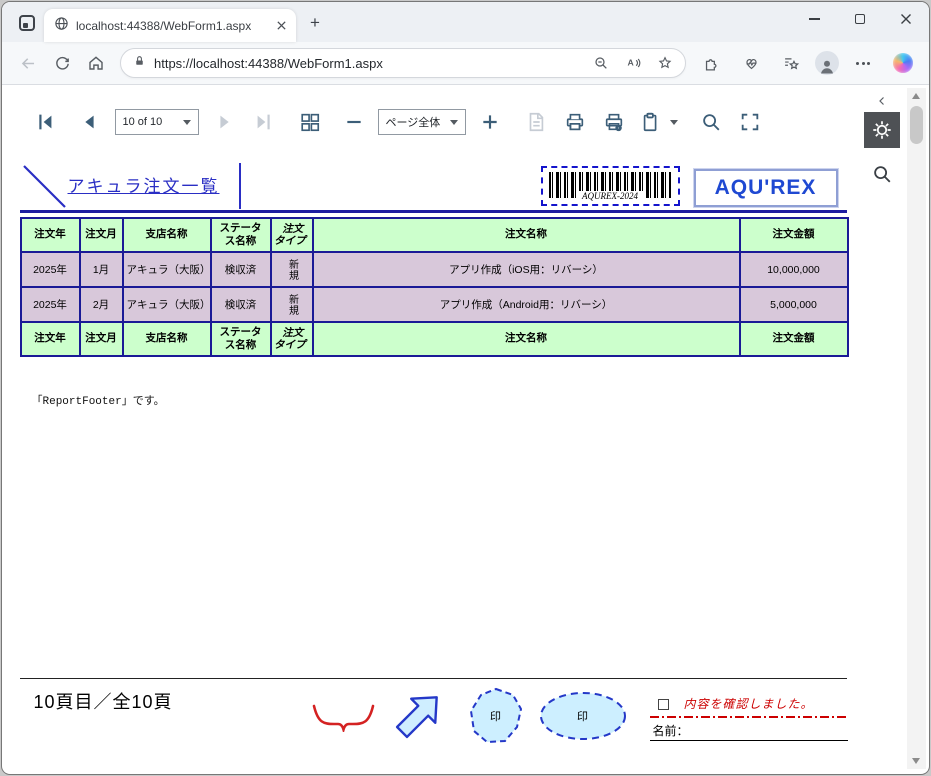  I want to click on next-page-icon, so click(224, 122).